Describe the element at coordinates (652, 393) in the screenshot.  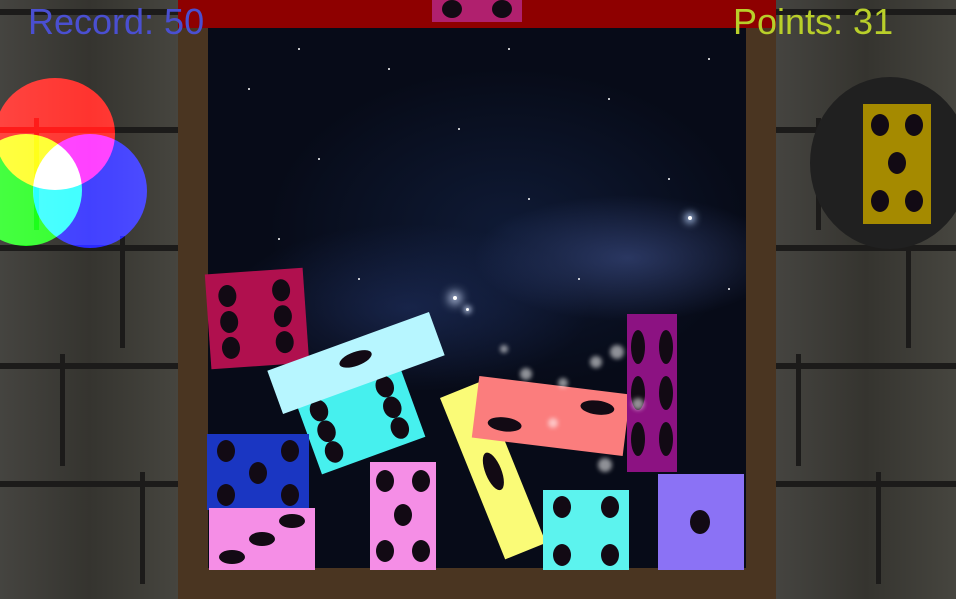
I see `die-purple-six` at that location.